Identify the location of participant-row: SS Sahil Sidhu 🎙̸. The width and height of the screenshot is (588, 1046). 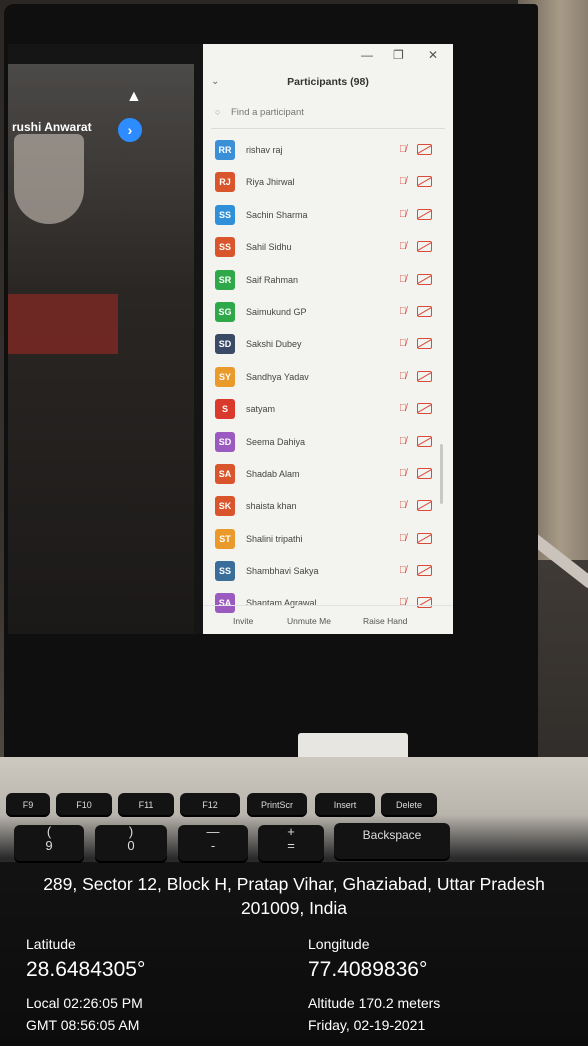
(328, 248).